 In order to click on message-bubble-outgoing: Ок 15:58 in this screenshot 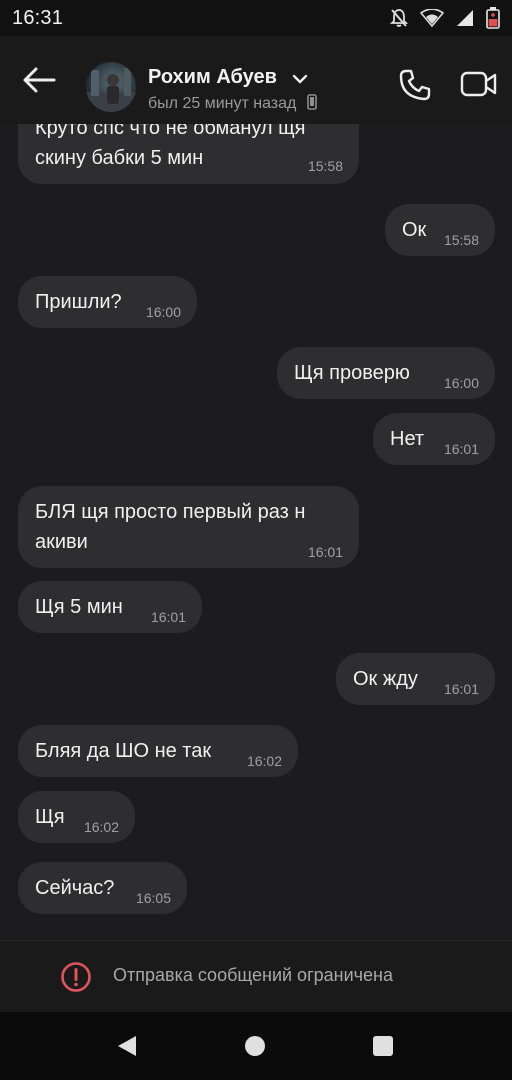, I will do `click(440, 230)`.